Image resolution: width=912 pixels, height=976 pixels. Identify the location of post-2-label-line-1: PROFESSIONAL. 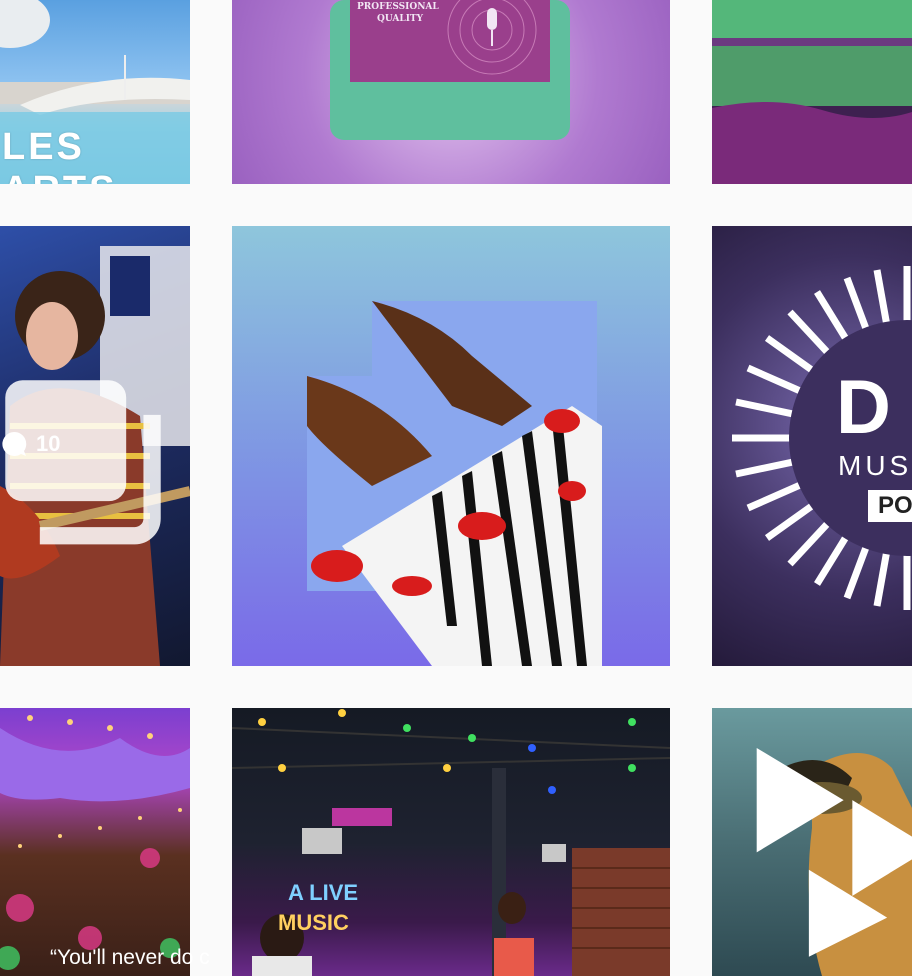
(398, 7).